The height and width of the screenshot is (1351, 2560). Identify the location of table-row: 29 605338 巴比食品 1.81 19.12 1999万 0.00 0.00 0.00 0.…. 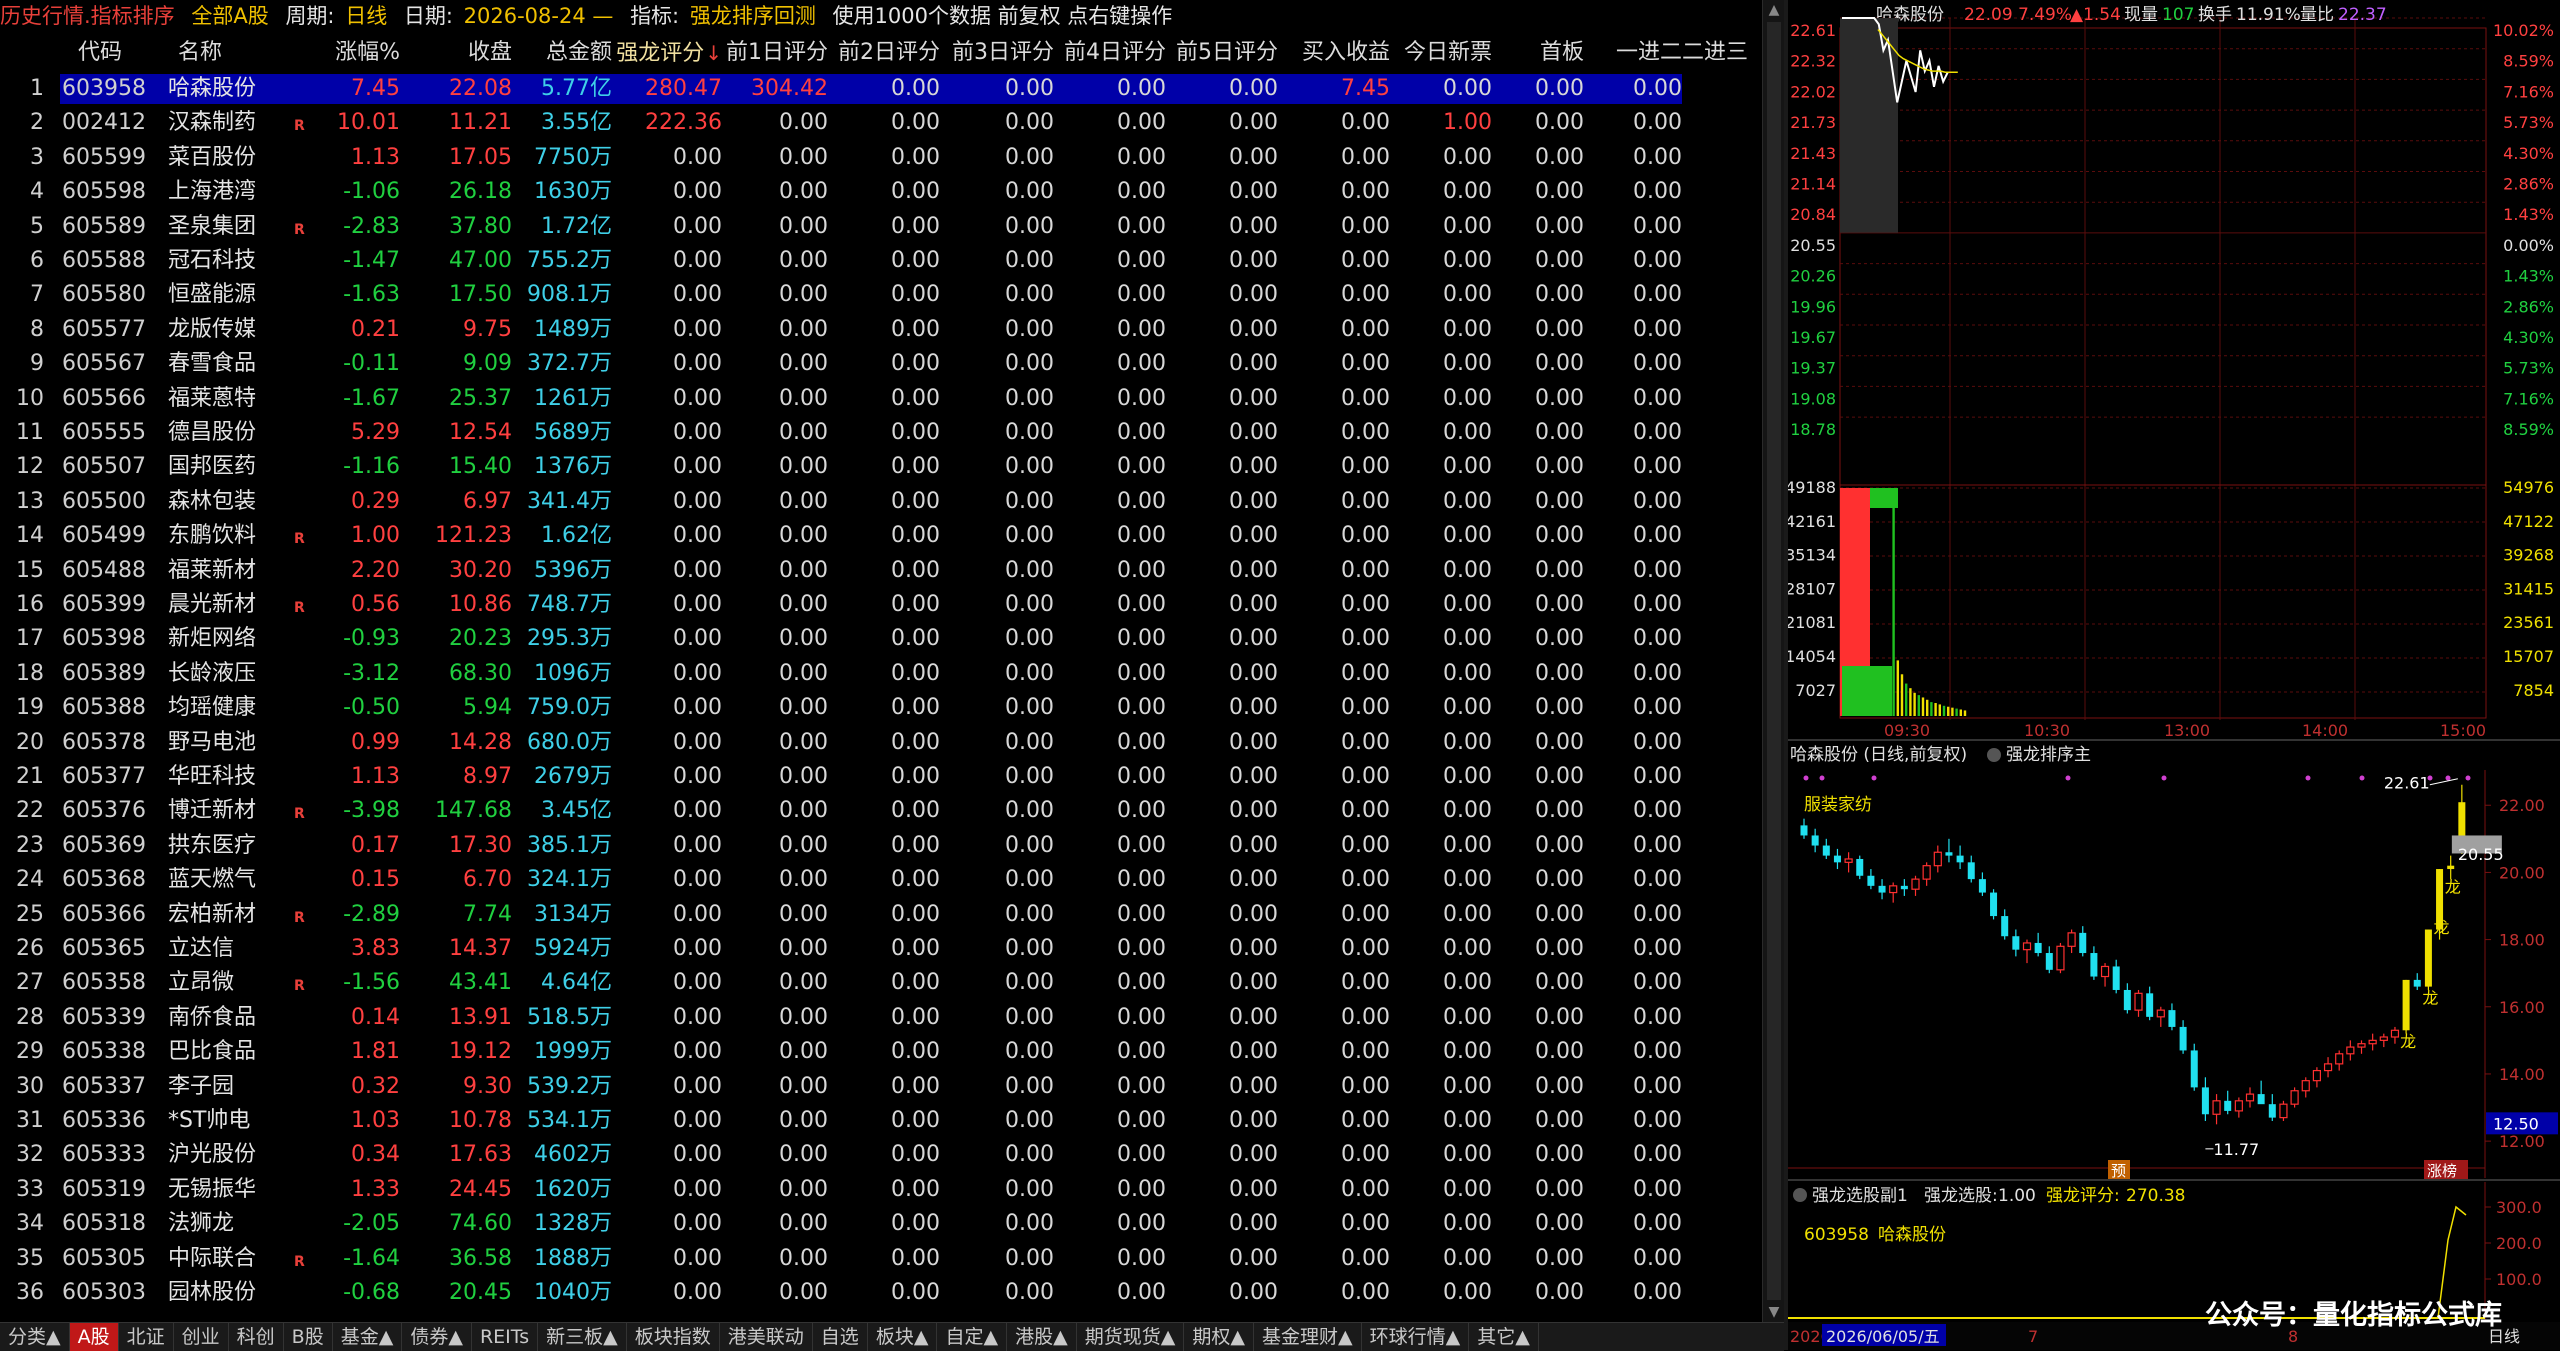
(881, 1052).